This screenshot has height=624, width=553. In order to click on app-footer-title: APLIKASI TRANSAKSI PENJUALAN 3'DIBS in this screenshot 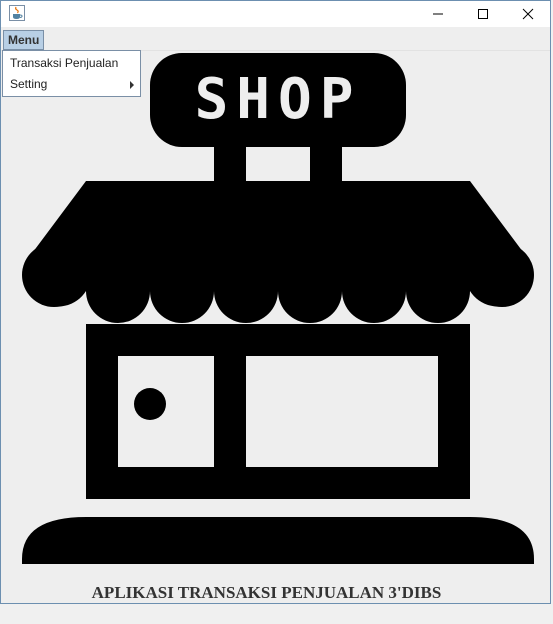, I will do `click(266, 592)`.